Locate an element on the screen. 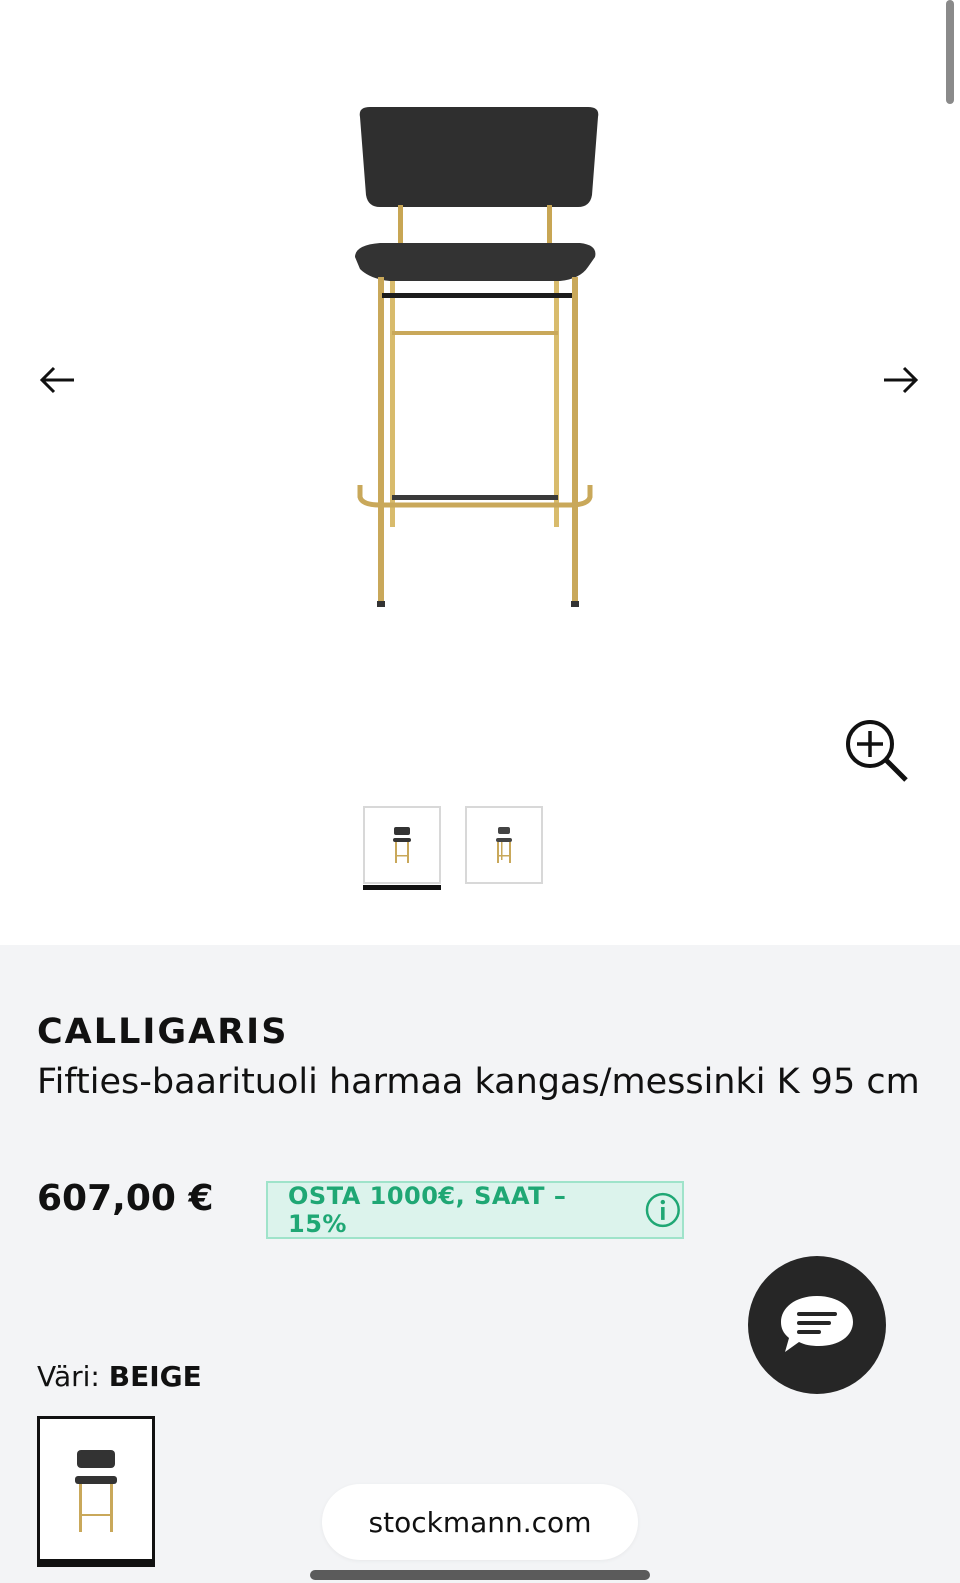 This screenshot has width=960, height=1583. product-image is located at coordinates (480, 360).